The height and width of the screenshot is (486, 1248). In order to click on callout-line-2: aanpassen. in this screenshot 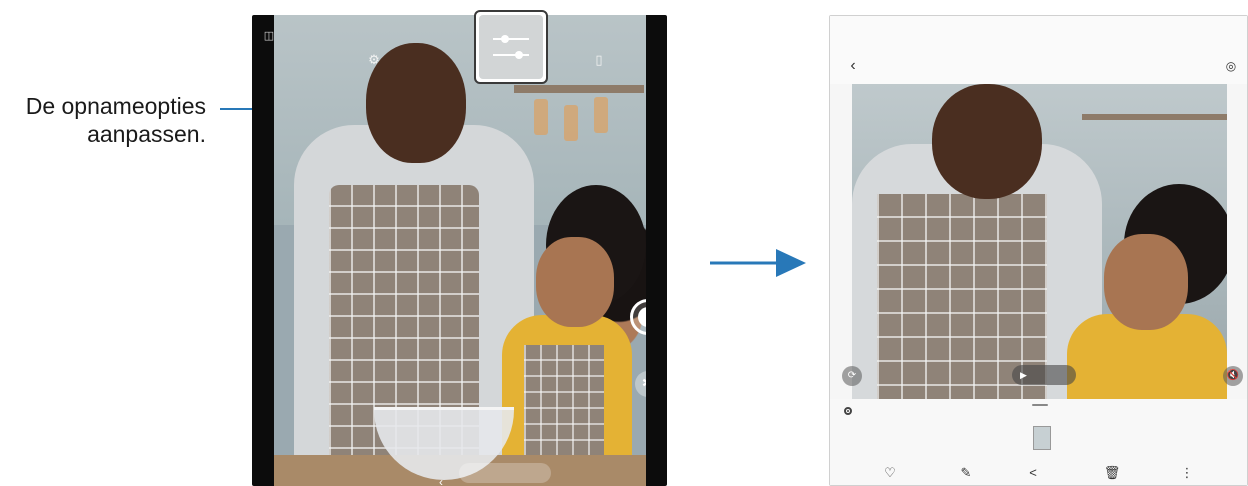, I will do `click(146, 134)`.